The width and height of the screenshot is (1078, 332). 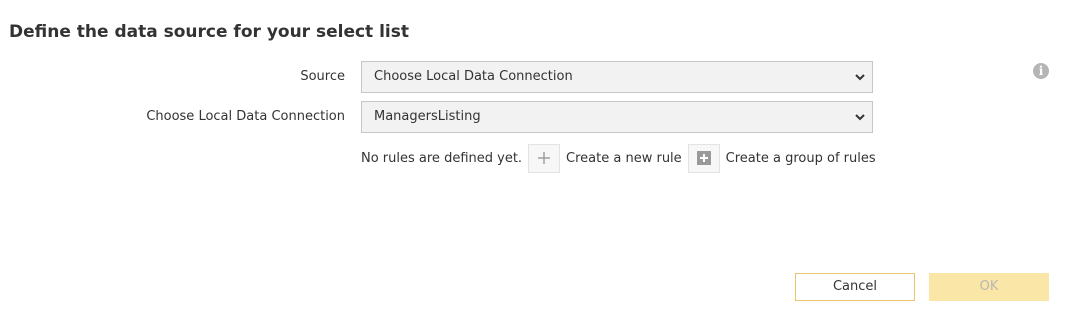 I want to click on source-row: Source Choose Local Data Connection, so click(x=539, y=77).